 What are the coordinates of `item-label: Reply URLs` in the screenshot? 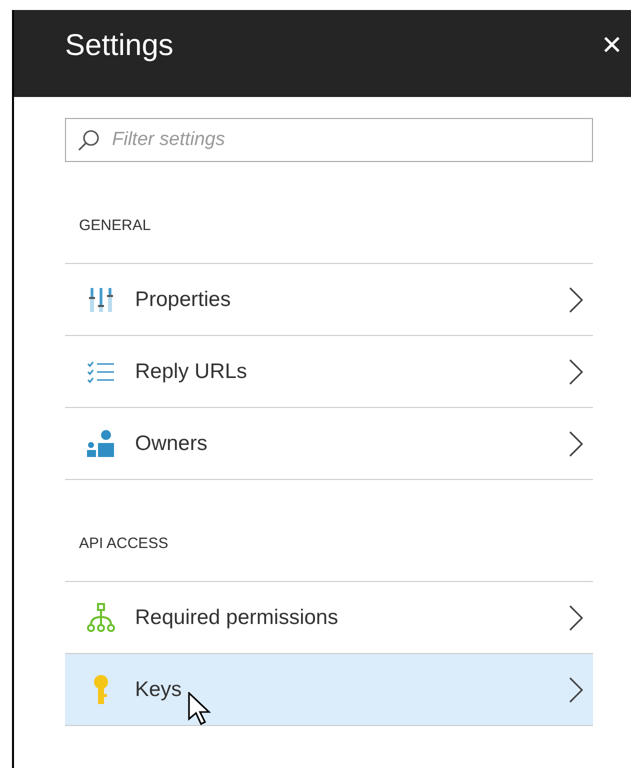 It's located at (191, 371).